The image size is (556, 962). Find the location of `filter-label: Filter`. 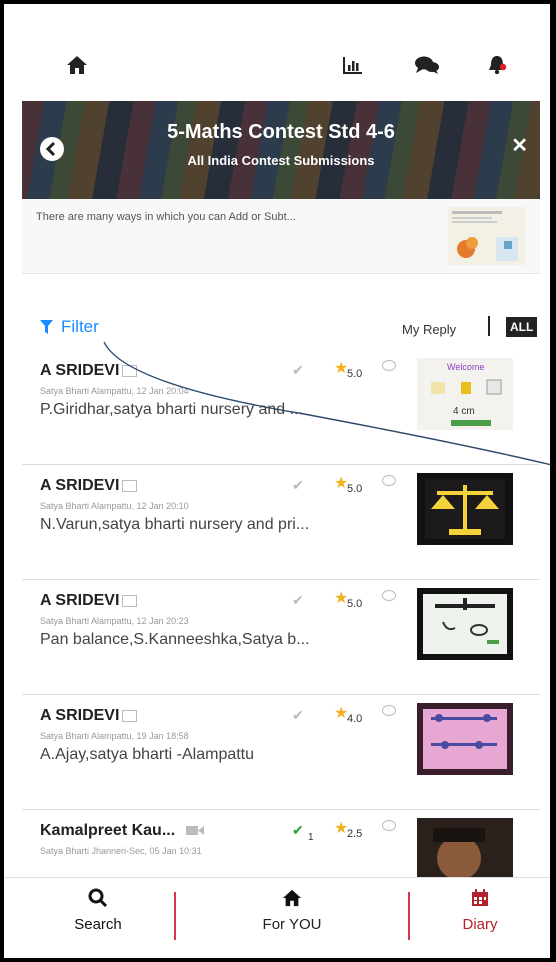

filter-label: Filter is located at coordinates (80, 326).